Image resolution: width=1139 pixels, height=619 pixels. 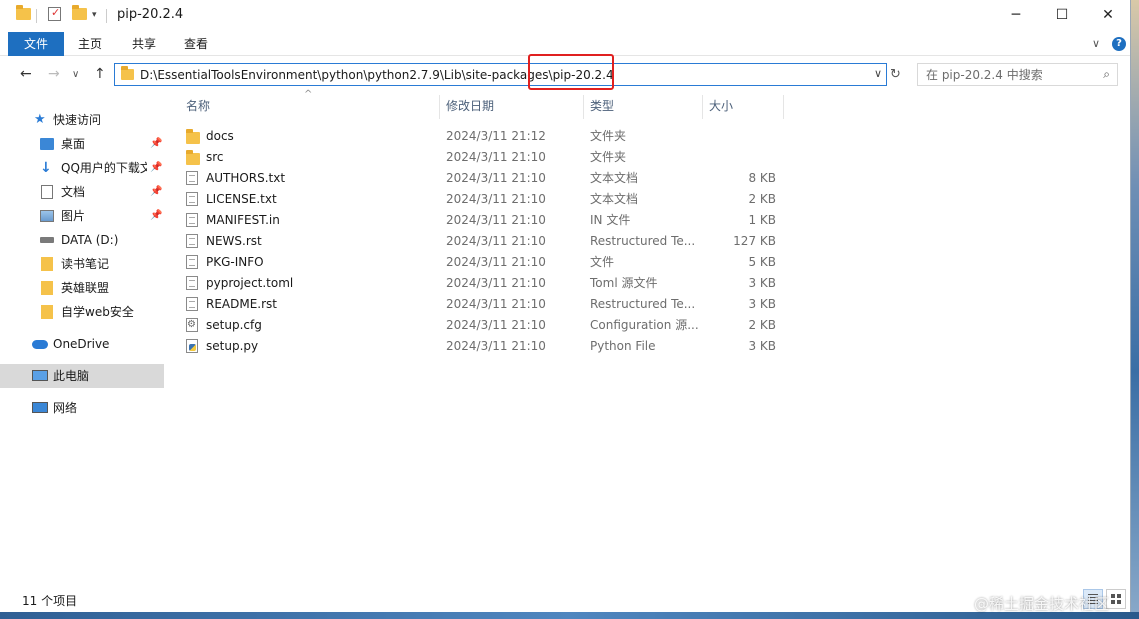 What do you see at coordinates (1016, 15) in the screenshot?
I see `minimize-button: ─` at bounding box center [1016, 15].